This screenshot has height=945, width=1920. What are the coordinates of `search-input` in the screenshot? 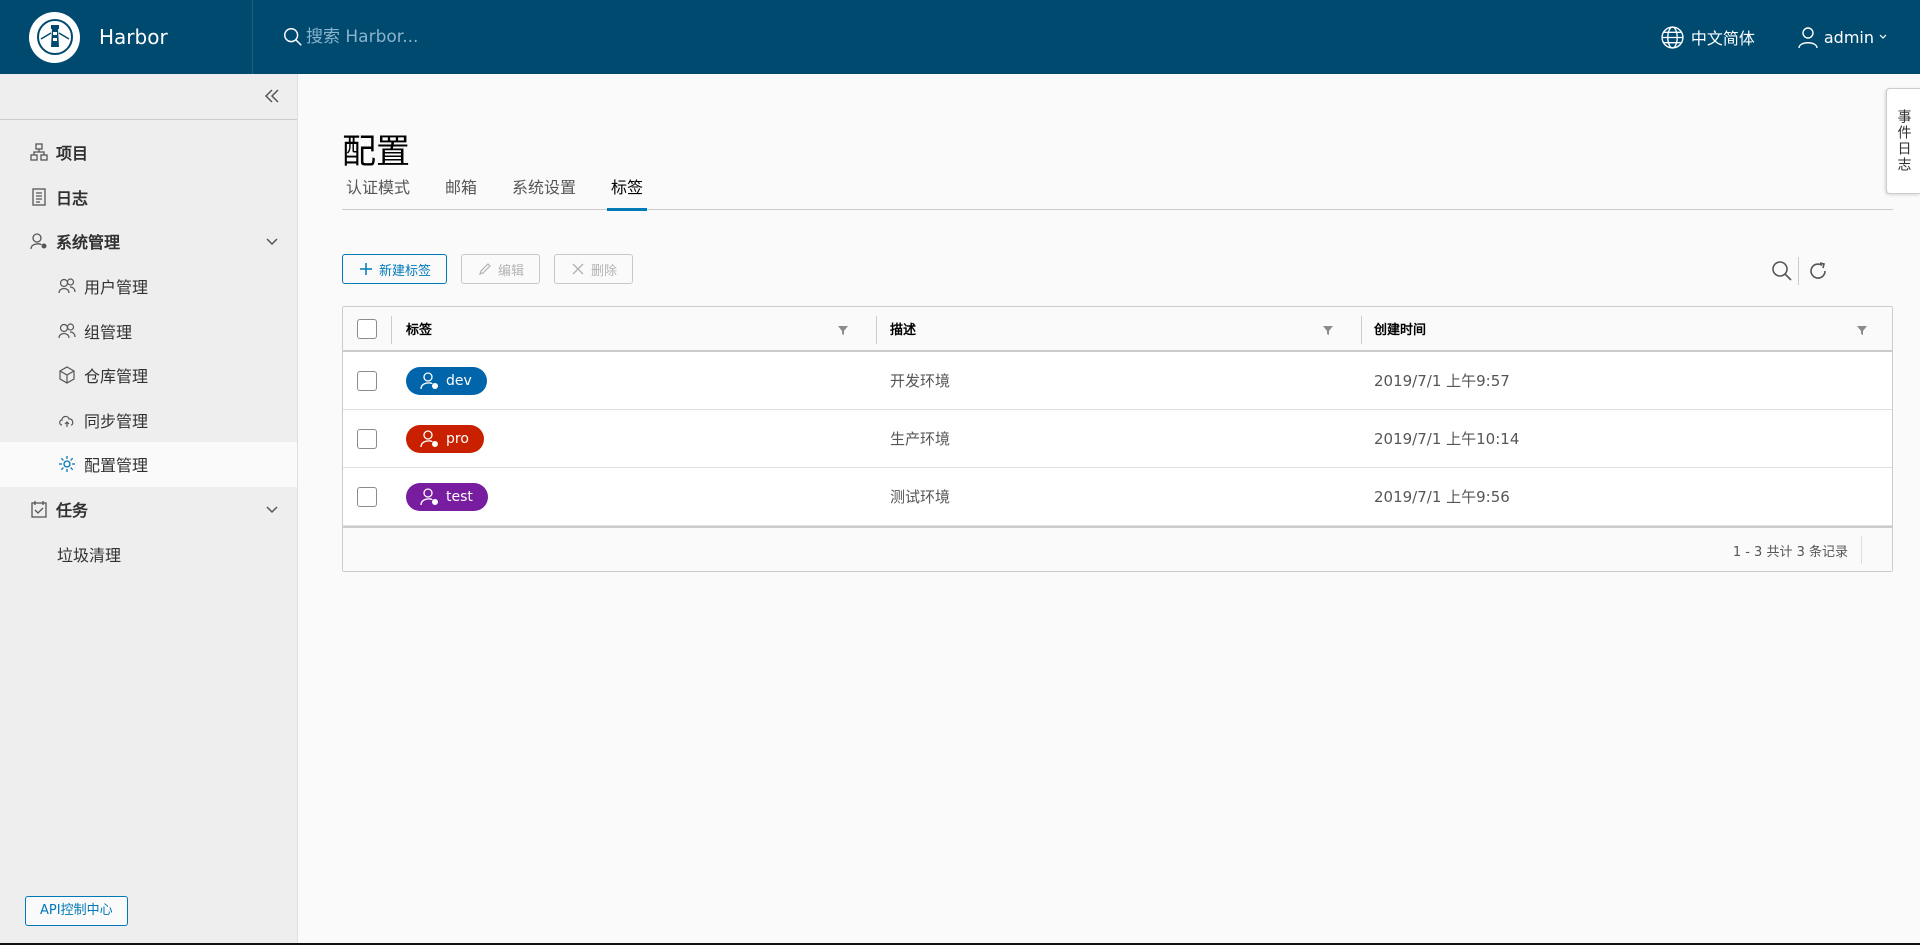 It's located at (506, 37).